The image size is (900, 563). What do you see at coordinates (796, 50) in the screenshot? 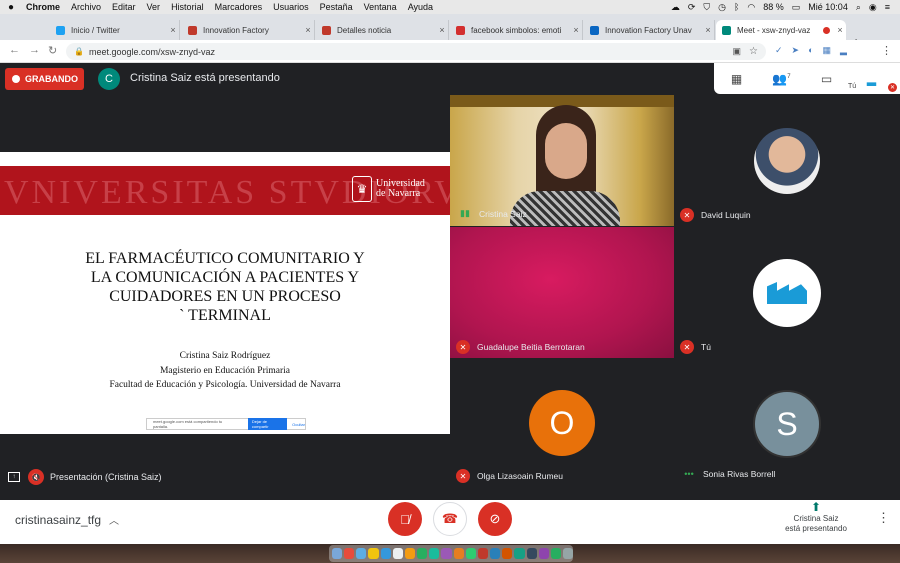
I see `extension-arrow-icon: ➤` at bounding box center [796, 50].